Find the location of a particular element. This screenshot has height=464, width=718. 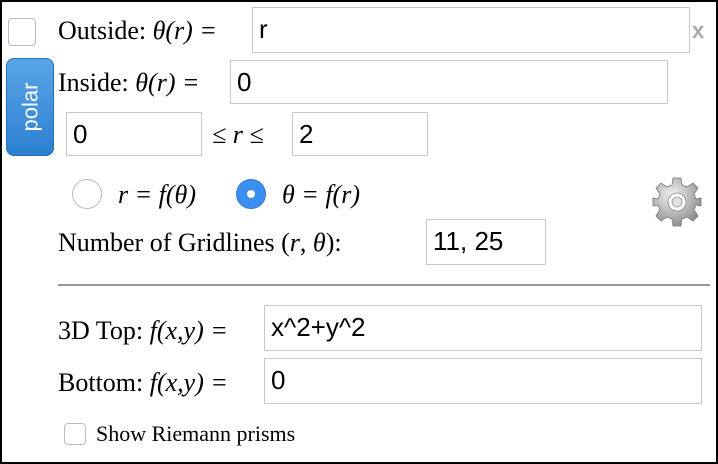

outside-func: θ(r) = is located at coordinates (184, 30).